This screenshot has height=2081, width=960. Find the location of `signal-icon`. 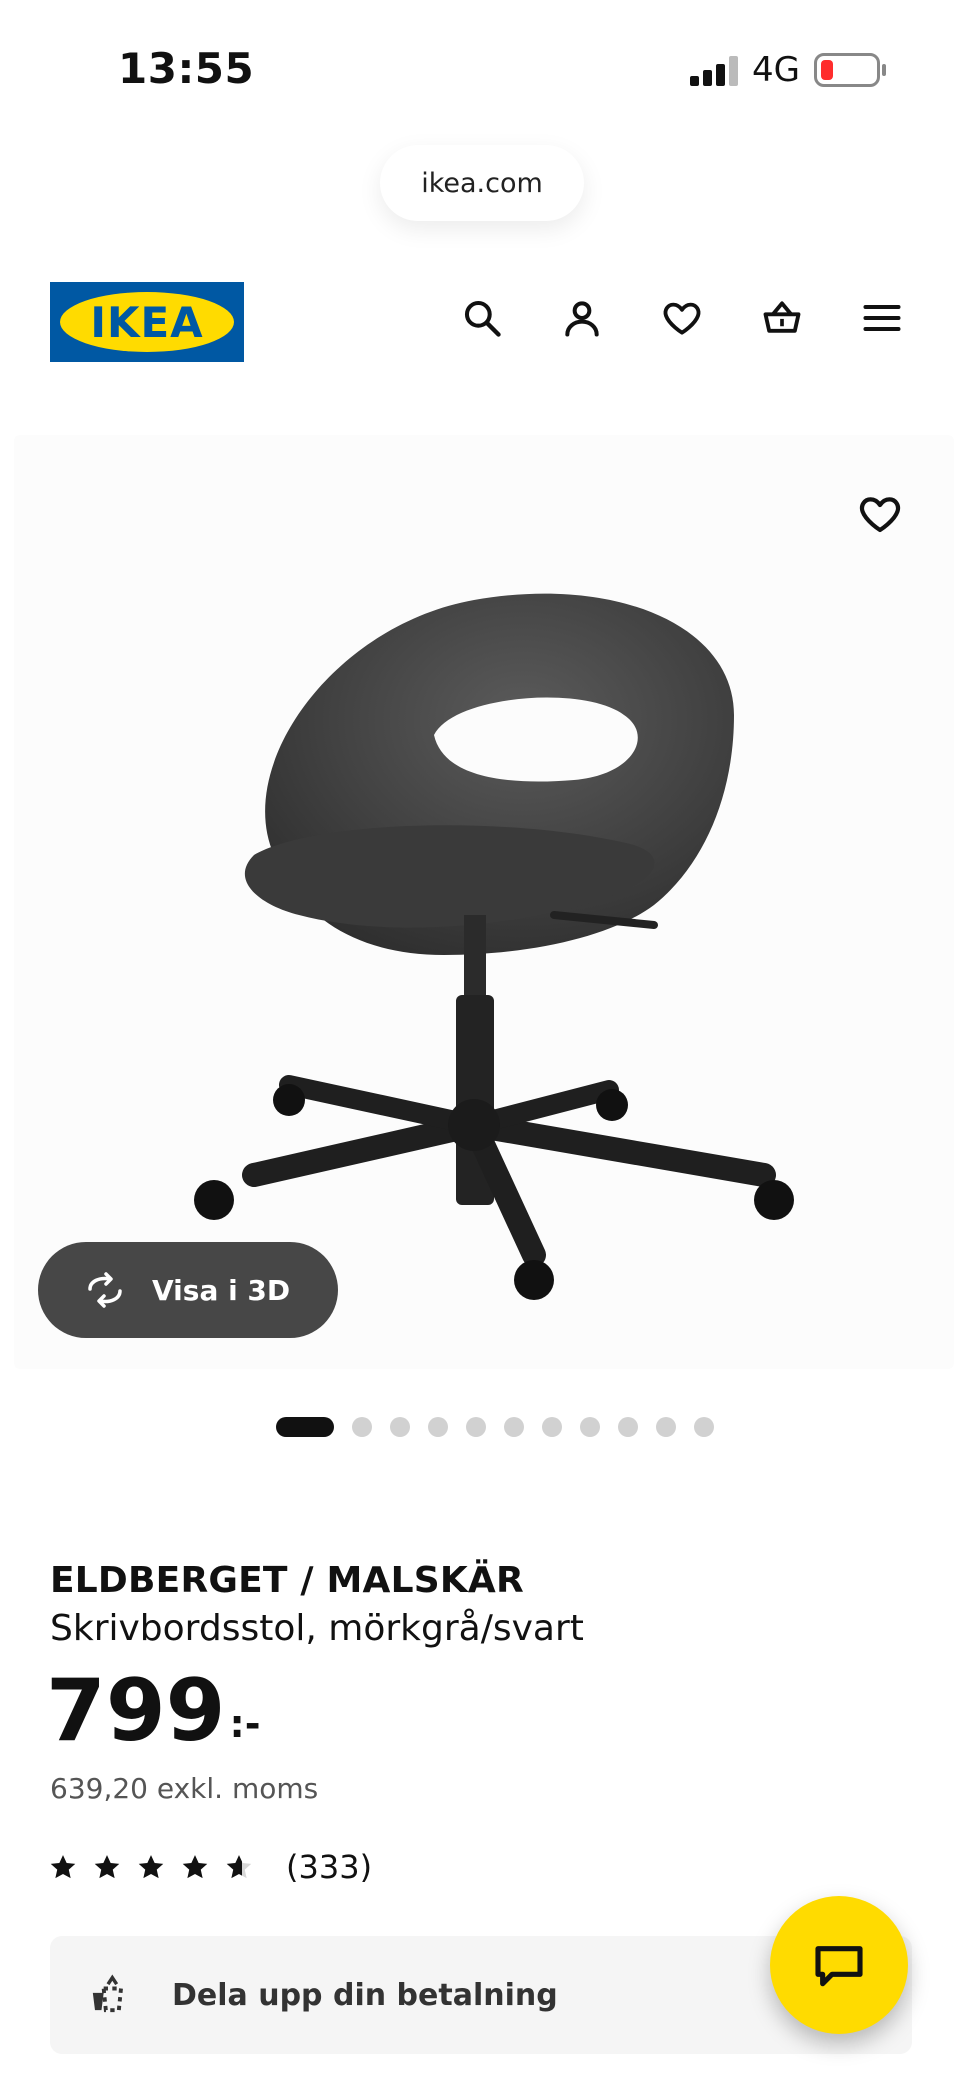

signal-icon is located at coordinates (714, 70).